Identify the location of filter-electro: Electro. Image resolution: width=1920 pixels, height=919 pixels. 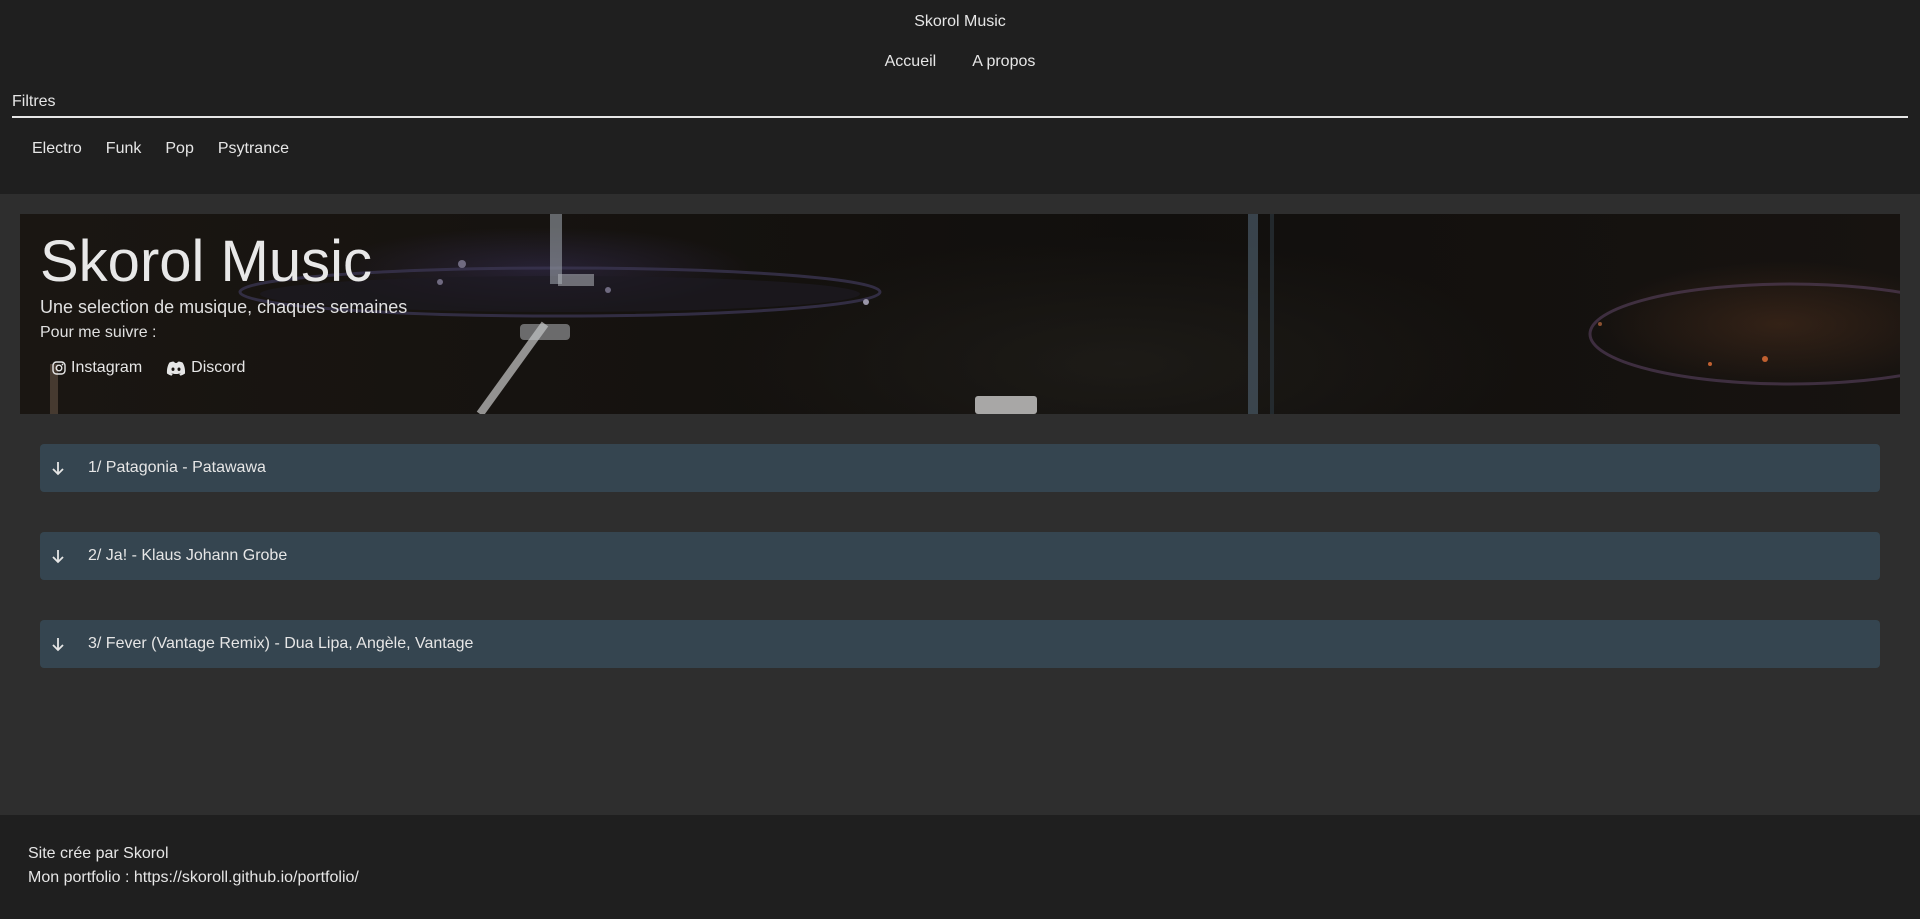
(57, 149).